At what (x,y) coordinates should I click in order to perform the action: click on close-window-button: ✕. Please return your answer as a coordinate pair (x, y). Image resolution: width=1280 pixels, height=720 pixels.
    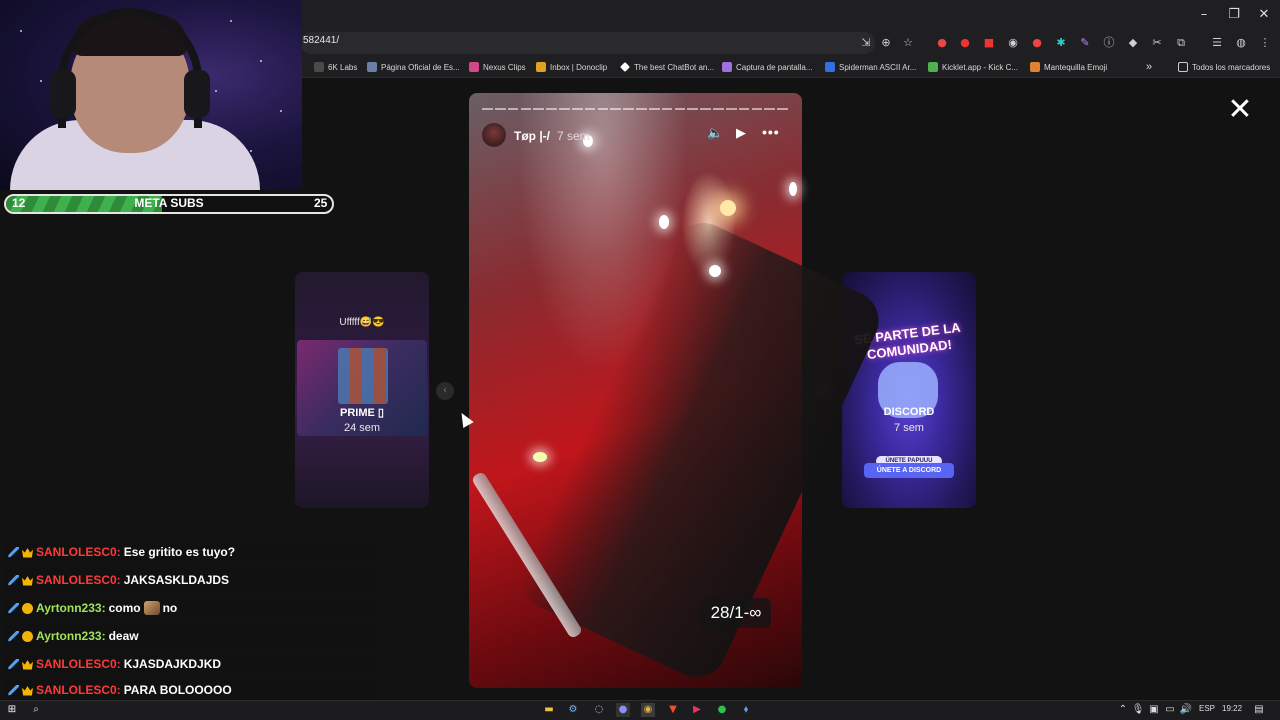
    Looking at the image, I should click on (1264, 15).